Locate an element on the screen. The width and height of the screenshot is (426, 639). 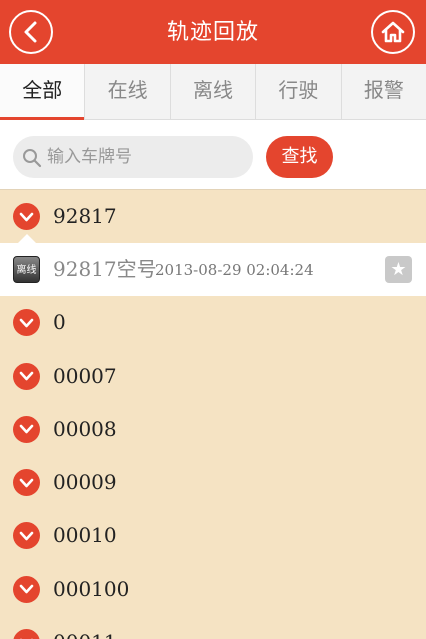
tab-offline: 离线 is located at coordinates (214, 91).